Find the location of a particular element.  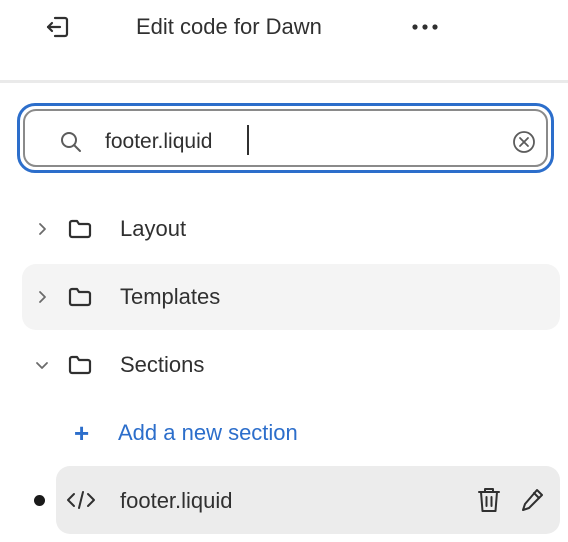

search-icon is located at coordinates (71, 142).